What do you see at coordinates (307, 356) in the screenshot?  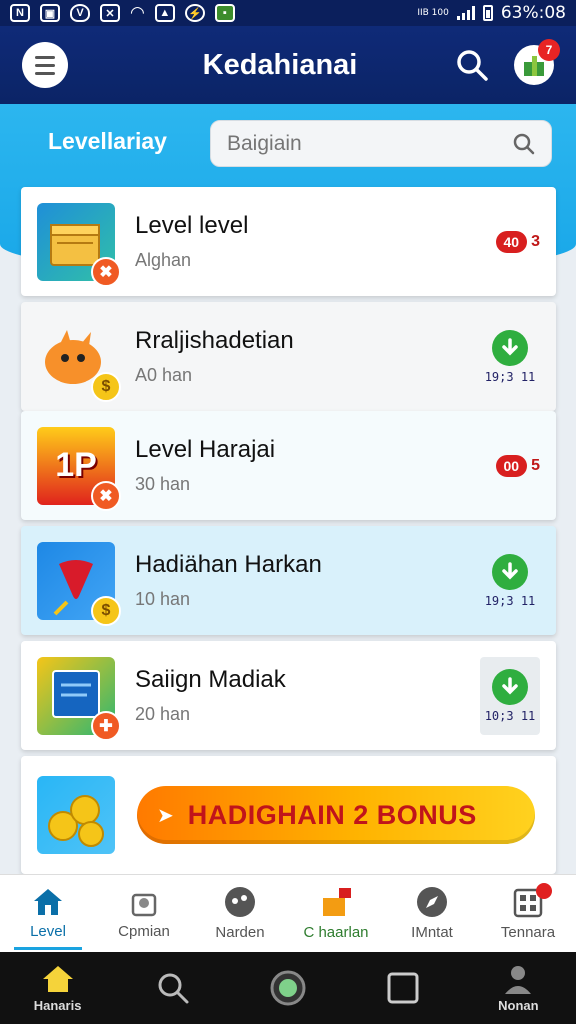 I see `item-texts: Rraljishadetian A0 han` at bounding box center [307, 356].